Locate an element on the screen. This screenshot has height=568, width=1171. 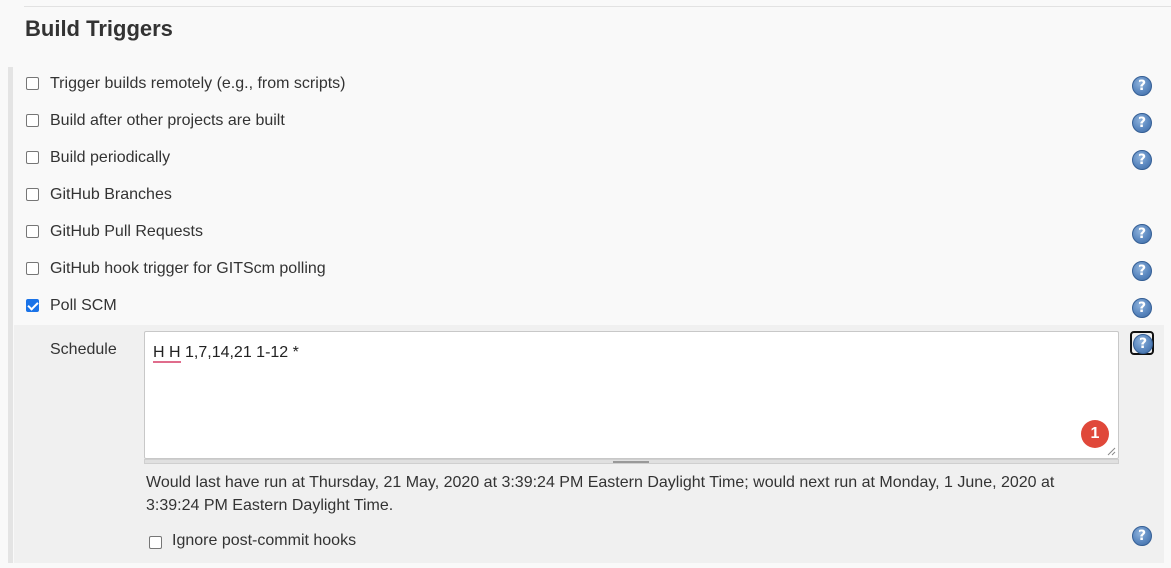
trigger-label: GitHub Branches is located at coordinates (111, 195).